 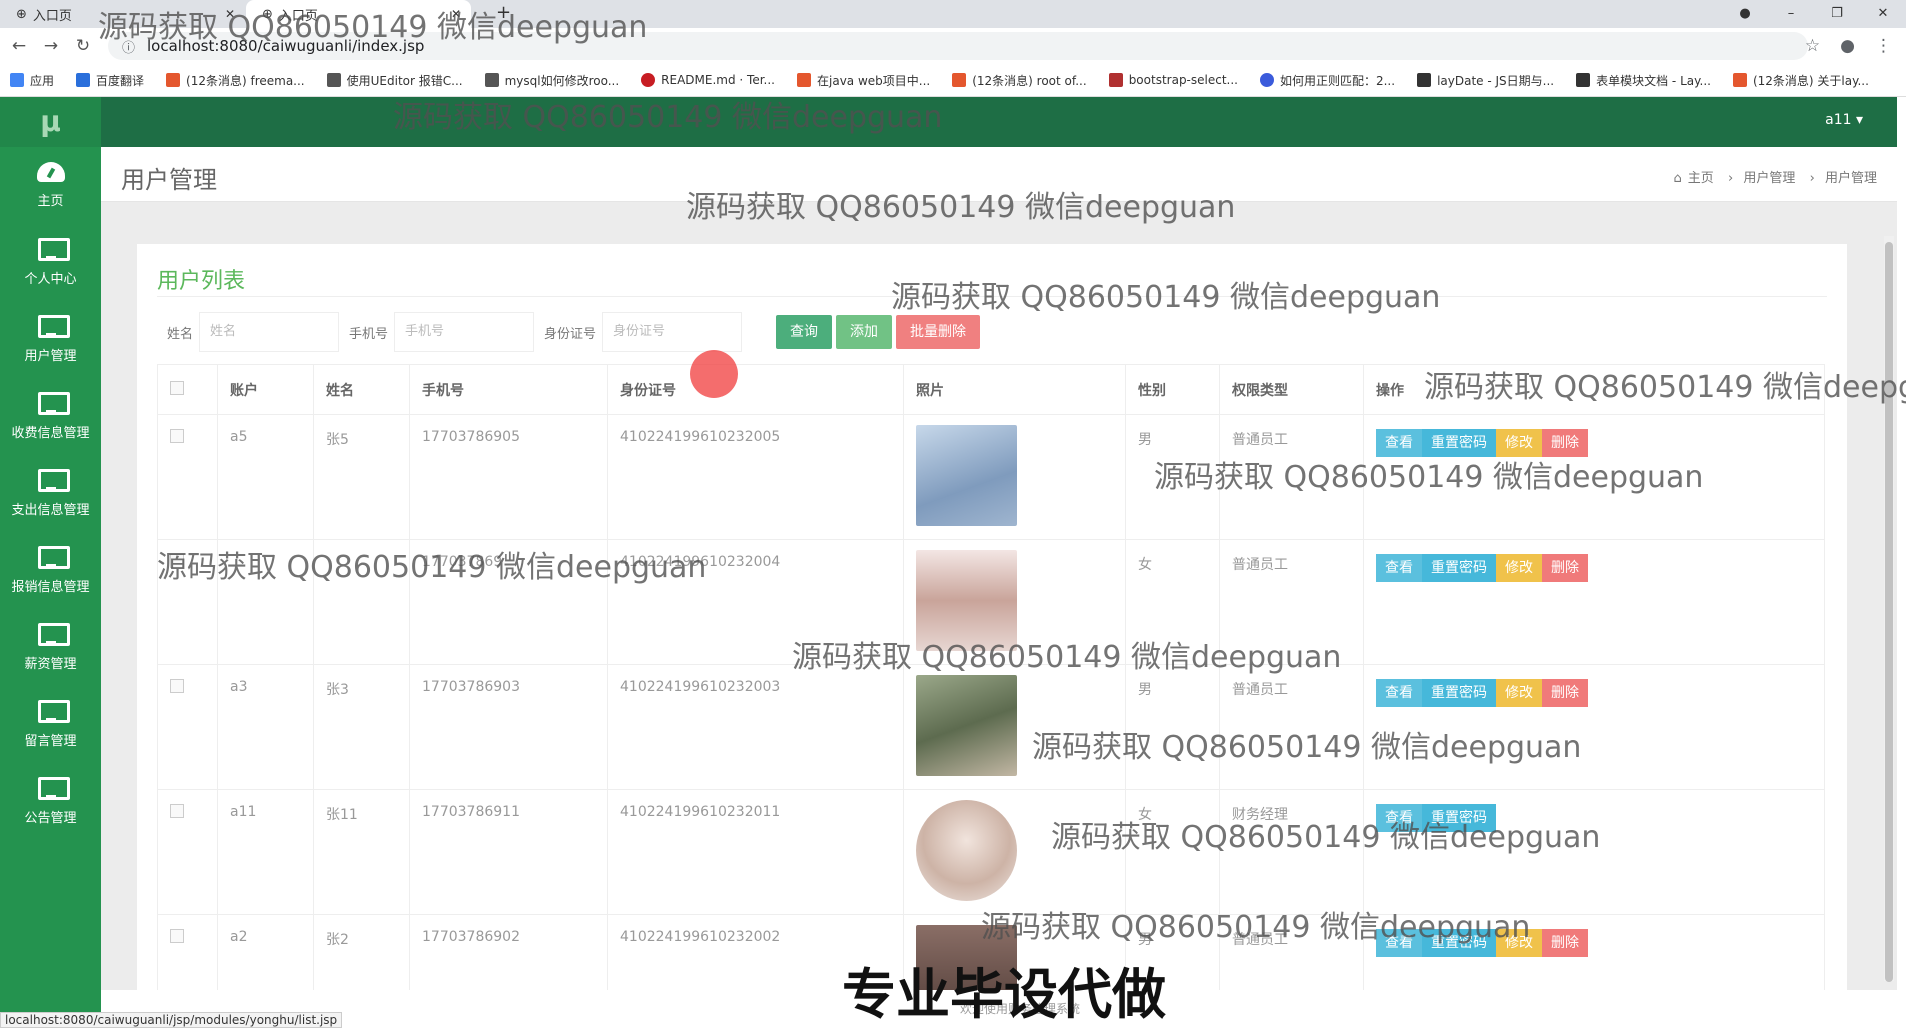 What do you see at coordinates (50, 724) in the screenshot?
I see `sidebar-item-messages: 留言管理` at bounding box center [50, 724].